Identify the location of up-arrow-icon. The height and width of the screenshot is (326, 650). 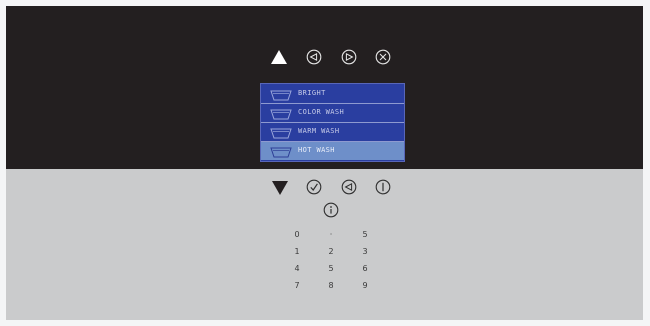
(279, 57).